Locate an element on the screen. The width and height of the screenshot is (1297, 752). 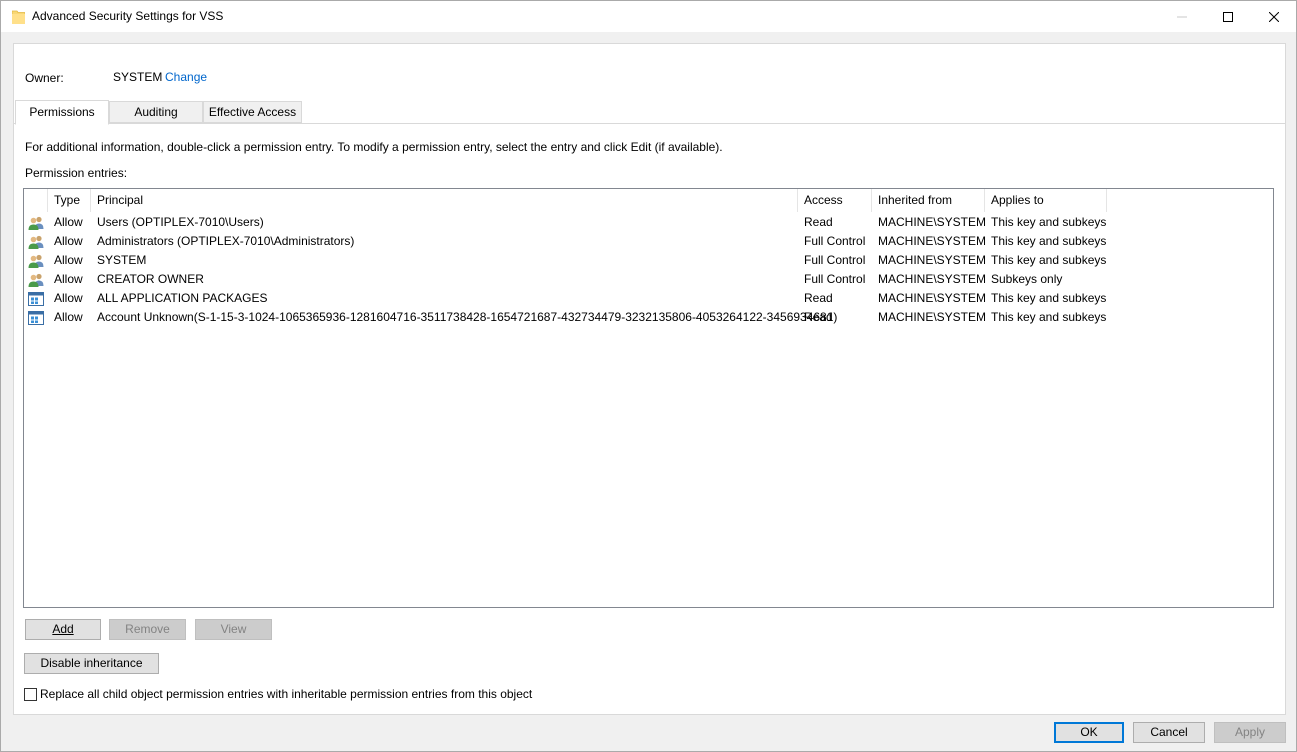
apply-button-label: Apply is located at coordinates (1250, 732).